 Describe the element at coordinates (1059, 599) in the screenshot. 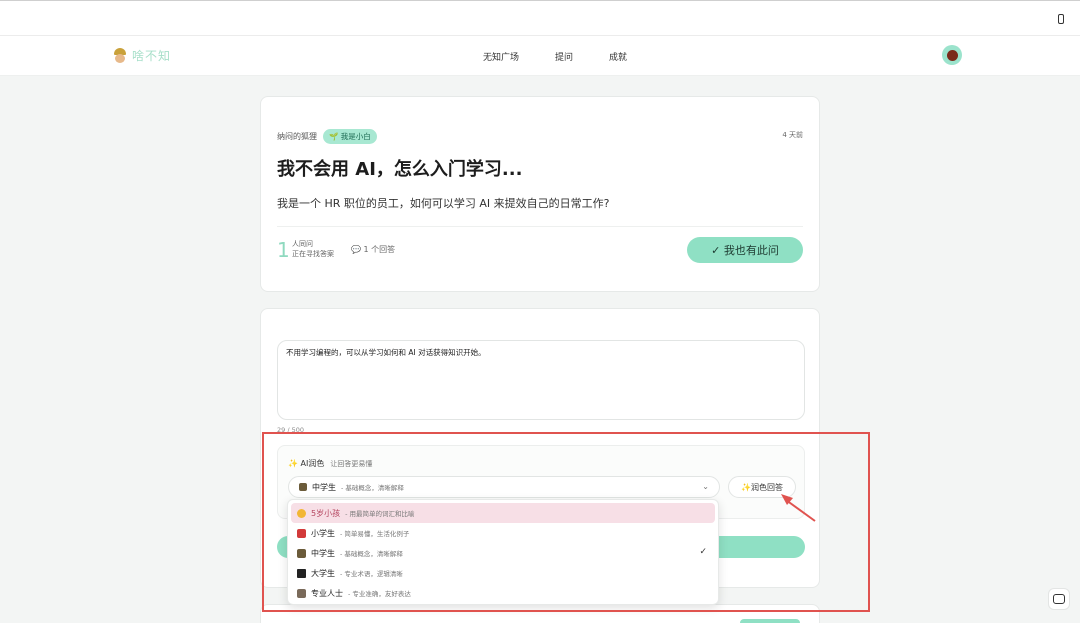

I see `assistant-bot-icon` at that location.